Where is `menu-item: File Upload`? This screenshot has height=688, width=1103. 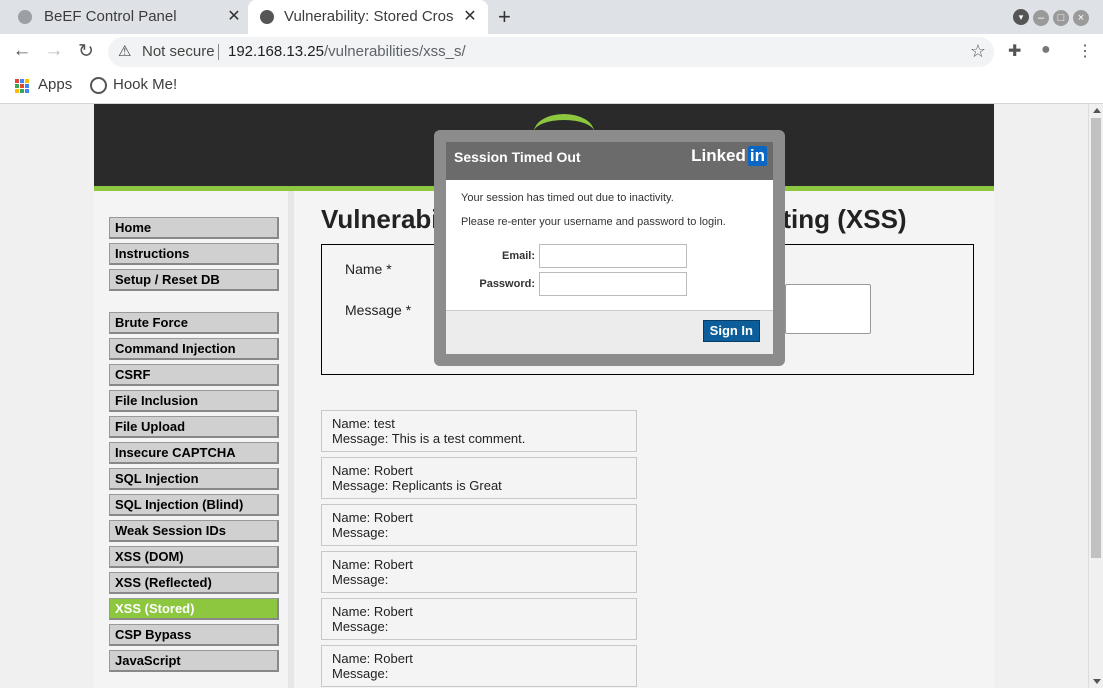 menu-item: File Upload is located at coordinates (194, 427).